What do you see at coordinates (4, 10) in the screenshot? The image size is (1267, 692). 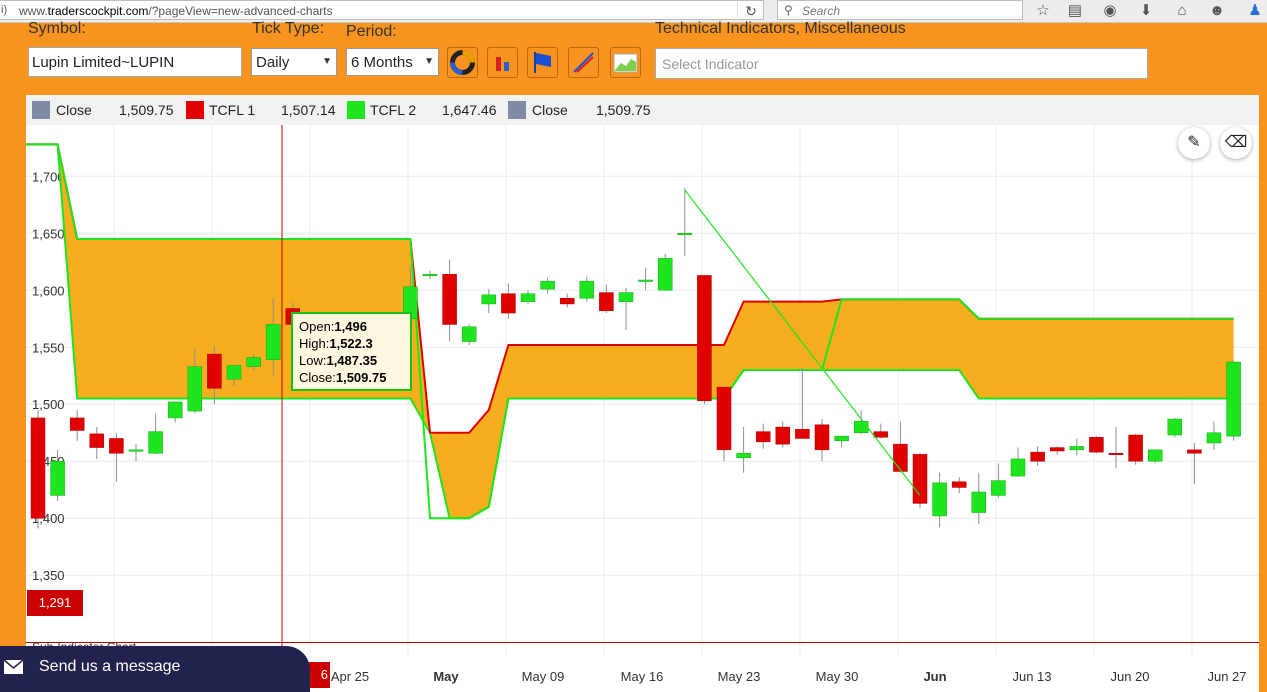 I see `info-icon: i)` at bounding box center [4, 10].